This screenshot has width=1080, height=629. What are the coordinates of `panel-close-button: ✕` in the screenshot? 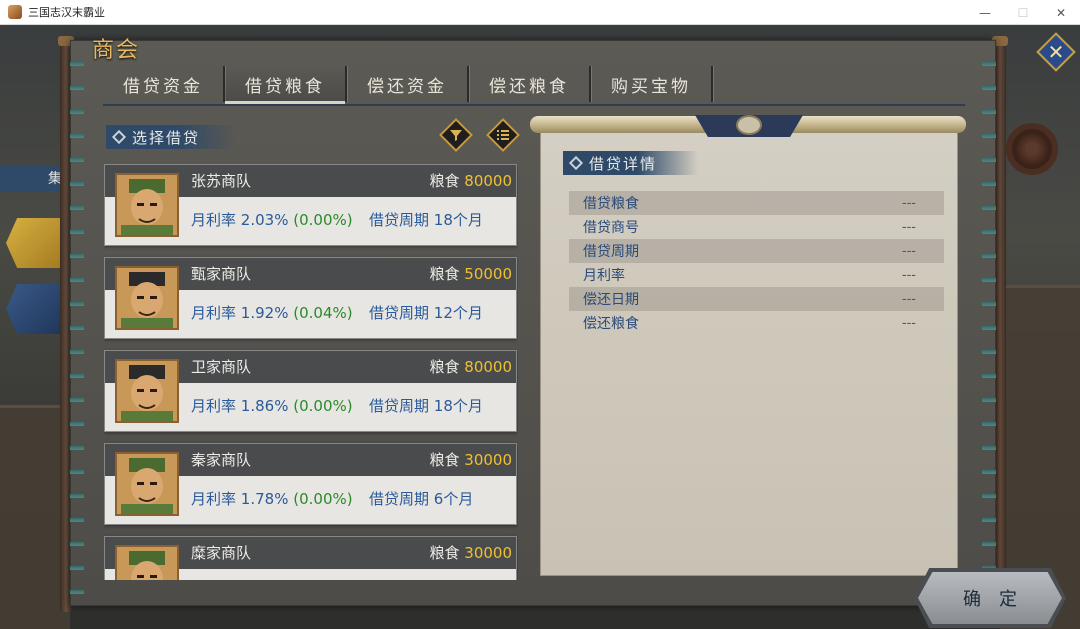 It's located at (1056, 52).